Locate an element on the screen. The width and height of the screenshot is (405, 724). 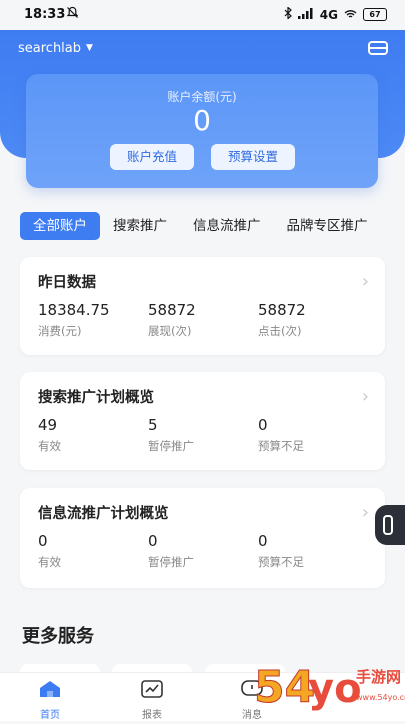
account-switcher: searchlab ▼ is located at coordinates (55, 48).